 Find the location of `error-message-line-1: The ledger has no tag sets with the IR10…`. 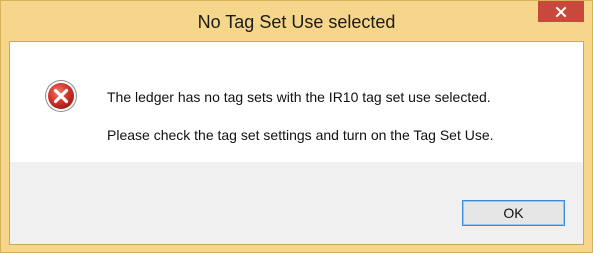

error-message-line-1: The ledger has no tag sets with the IR10… is located at coordinates (299, 97).